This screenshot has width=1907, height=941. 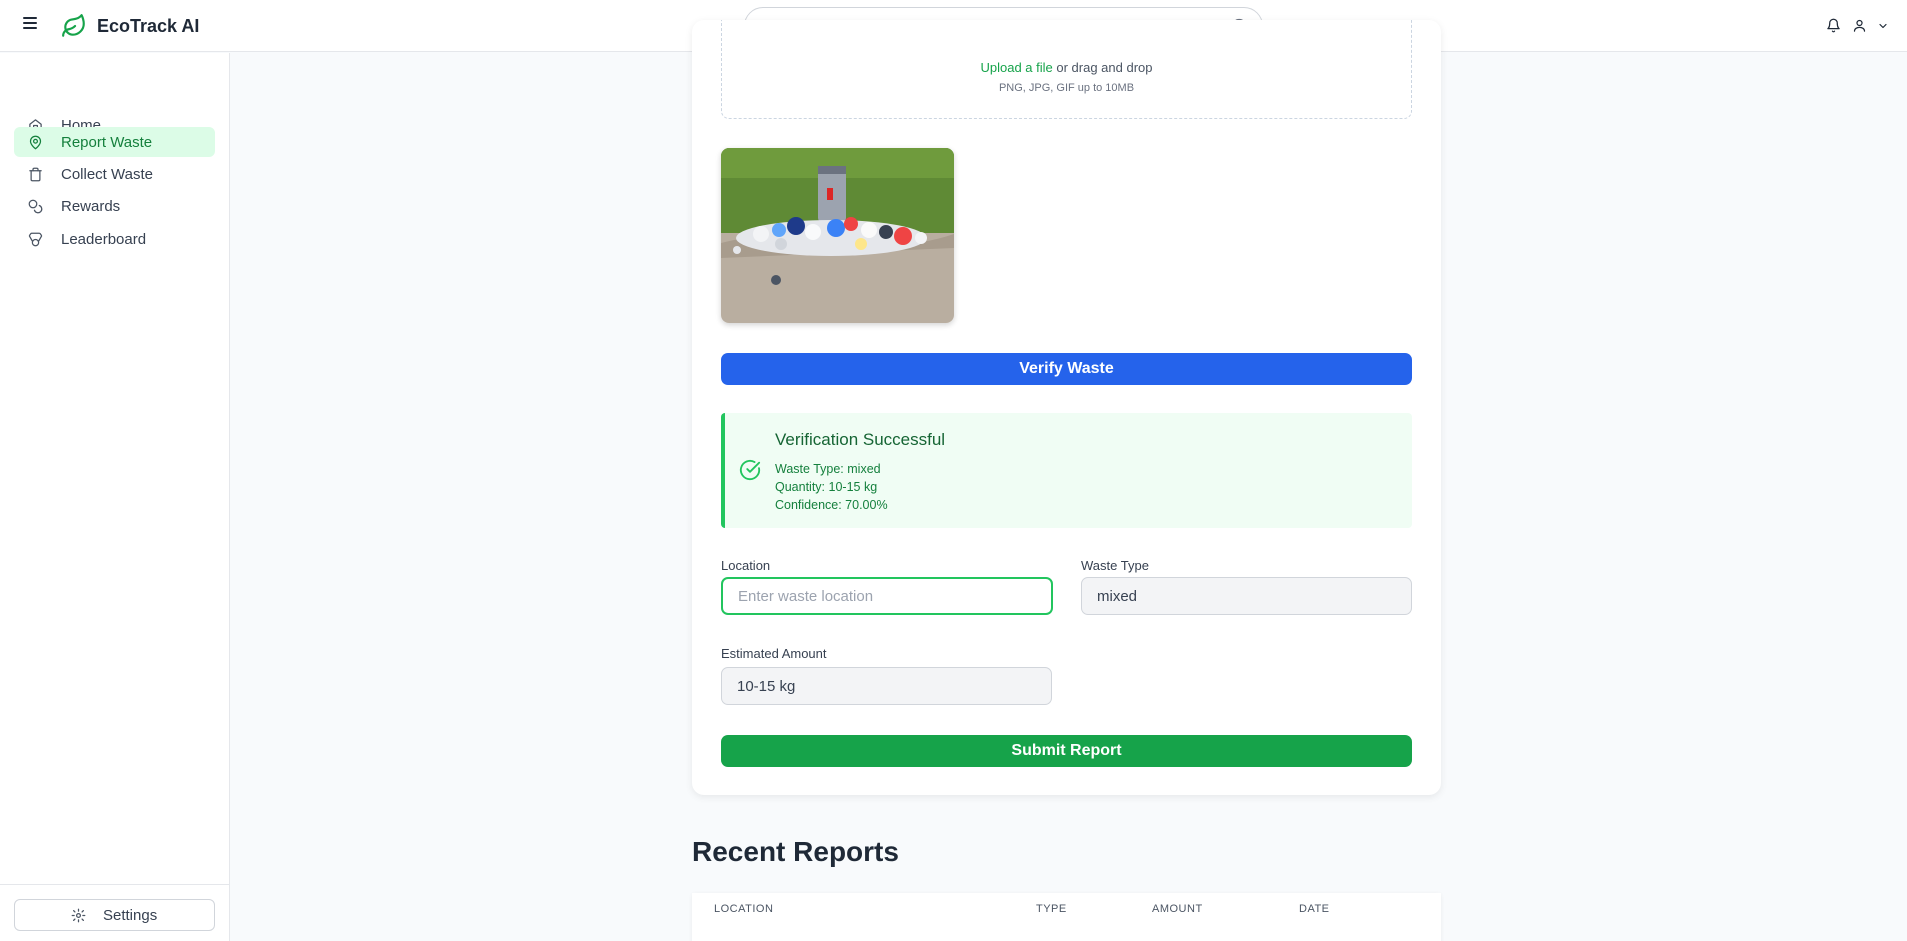 What do you see at coordinates (1016, 67) in the screenshot?
I see `upload-file-link: Upload a file` at bounding box center [1016, 67].